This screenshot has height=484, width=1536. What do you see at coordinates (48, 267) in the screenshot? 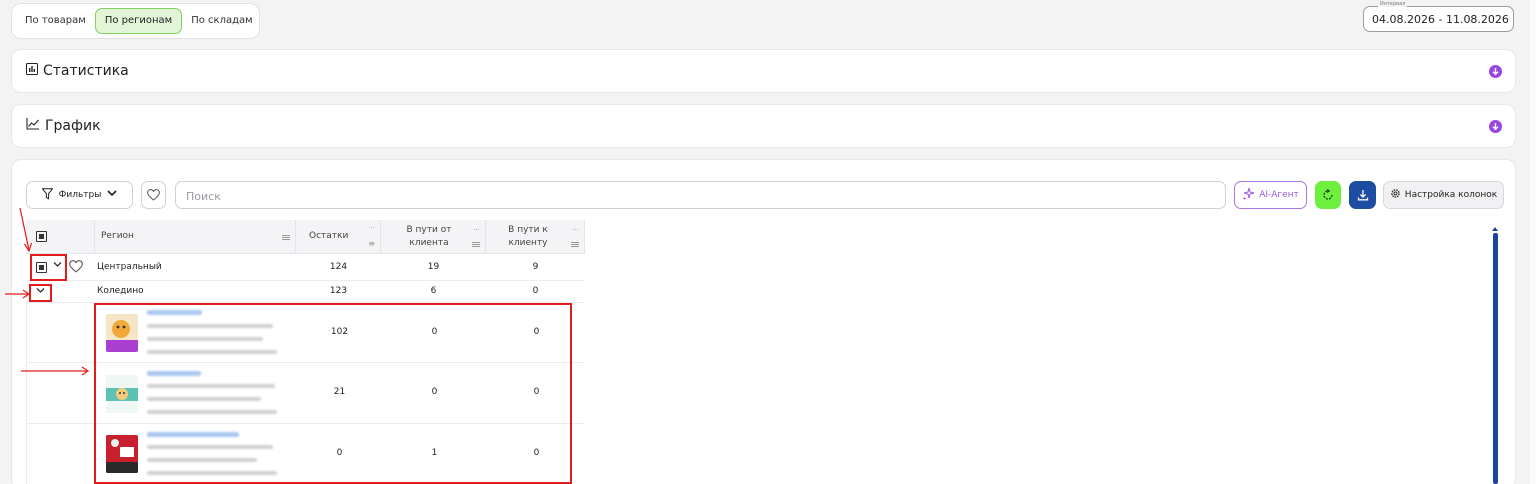
I see `annotation-box-row-controls` at bounding box center [48, 267].